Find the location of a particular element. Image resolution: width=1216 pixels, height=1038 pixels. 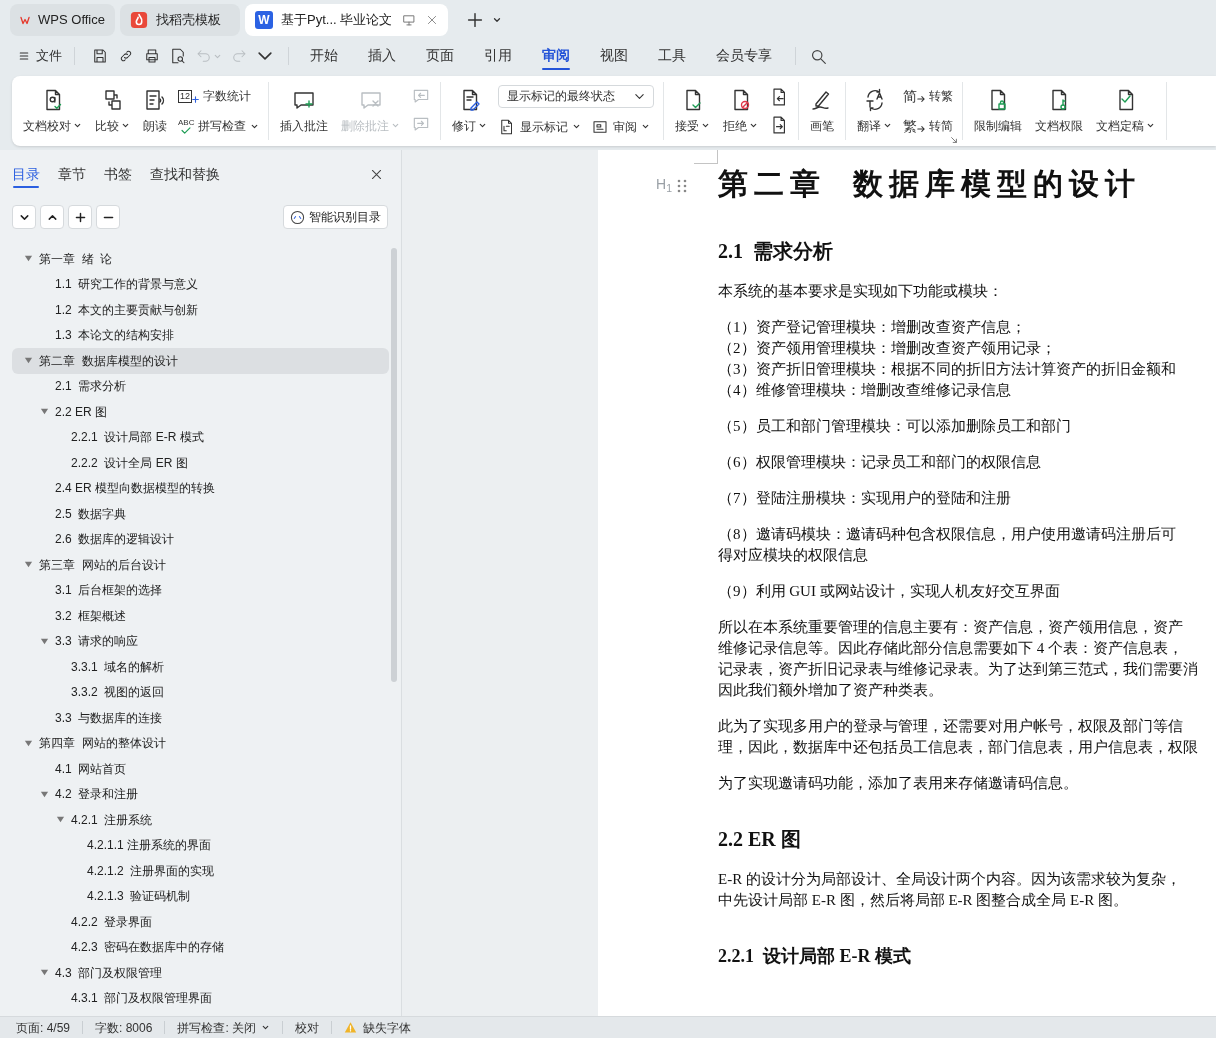

outline-item: 1.1 研究工作的背景与意义 is located at coordinates (200, 284).